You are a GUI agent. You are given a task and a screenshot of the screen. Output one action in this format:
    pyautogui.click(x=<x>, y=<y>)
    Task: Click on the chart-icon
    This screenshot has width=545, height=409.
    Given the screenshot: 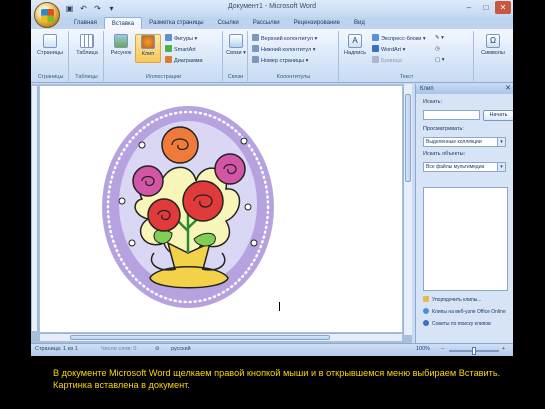 What is the action you would take?
    pyautogui.click(x=168, y=59)
    